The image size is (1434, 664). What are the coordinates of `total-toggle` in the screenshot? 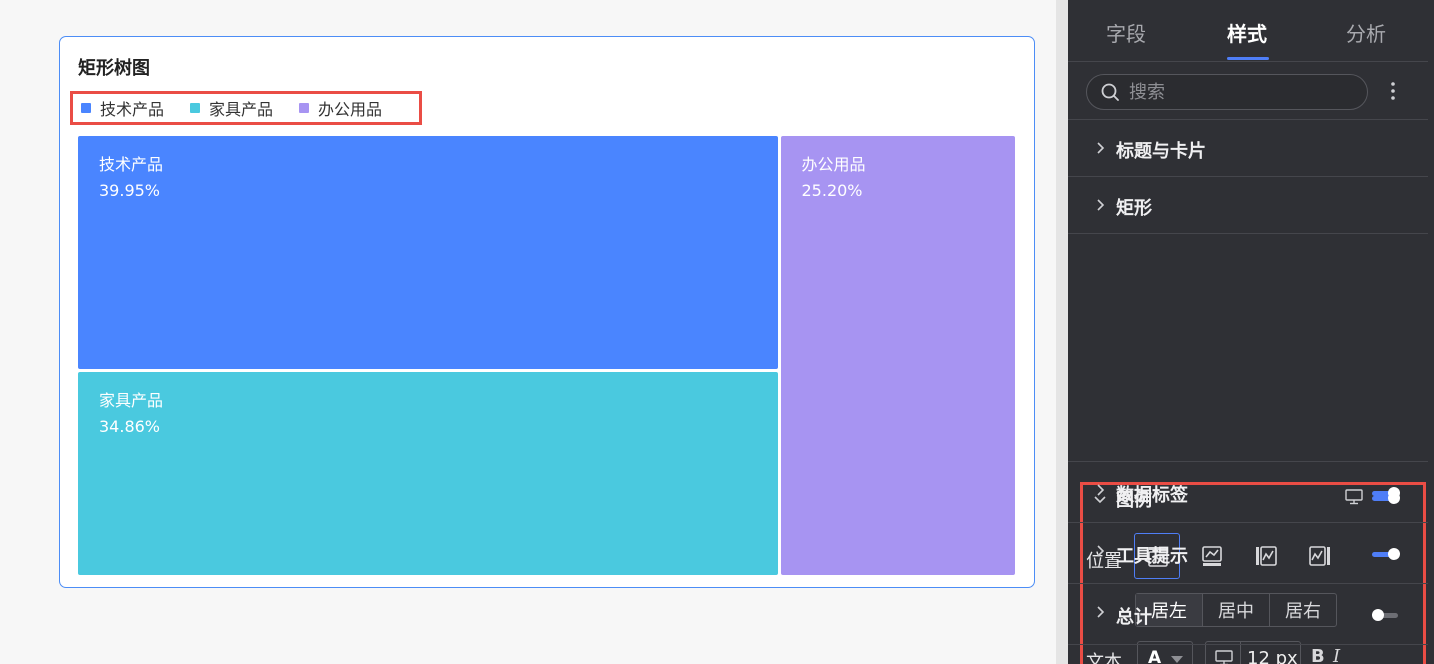 It's located at (1386, 615).